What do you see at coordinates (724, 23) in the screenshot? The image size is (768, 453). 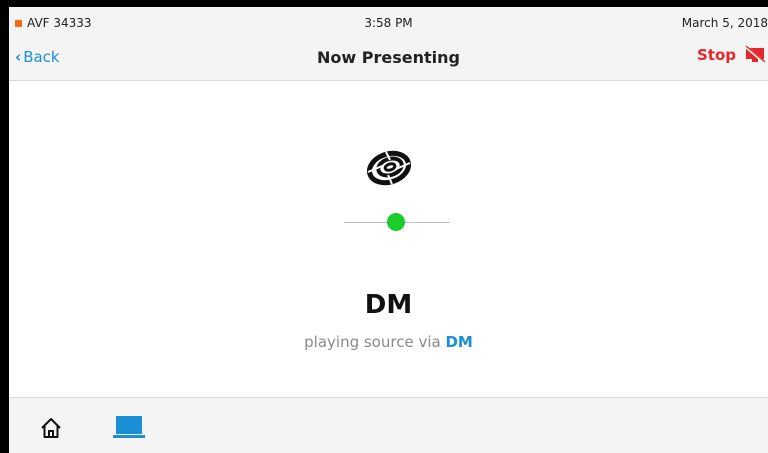 I see `status-date: March 5, 2018` at bounding box center [724, 23].